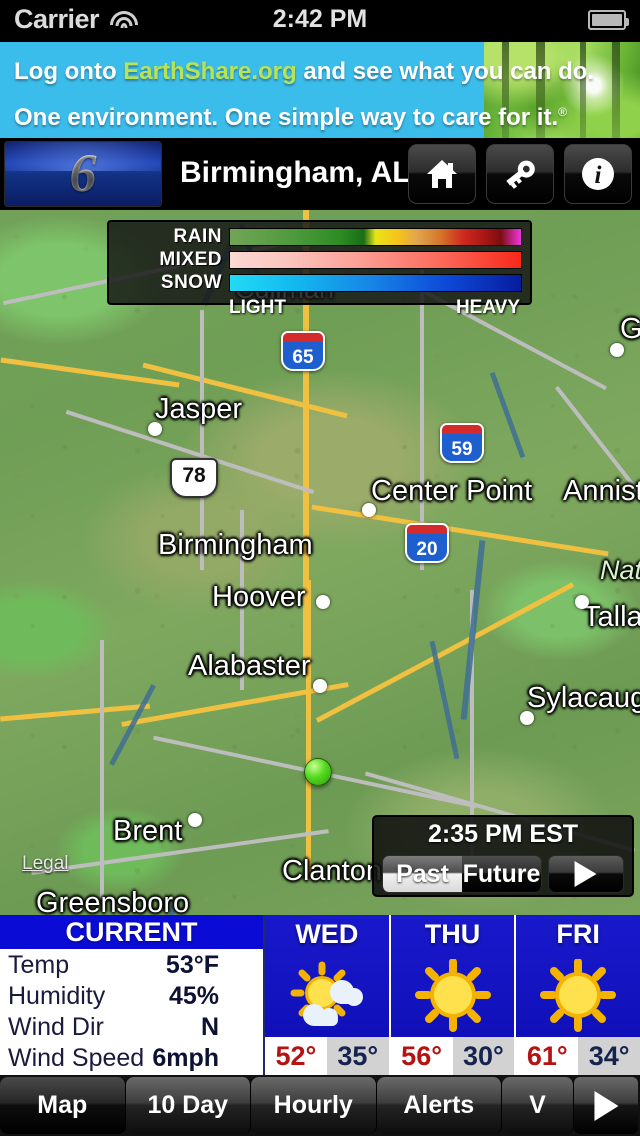 This screenshot has width=640, height=1136. Describe the element at coordinates (375, 237) in the screenshot. I see `legend-gradient-rain` at that location.